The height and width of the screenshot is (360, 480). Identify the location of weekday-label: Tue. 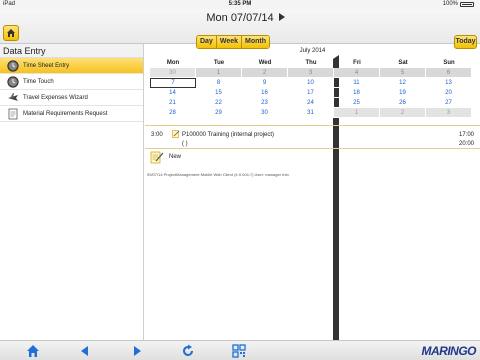
(219, 63).